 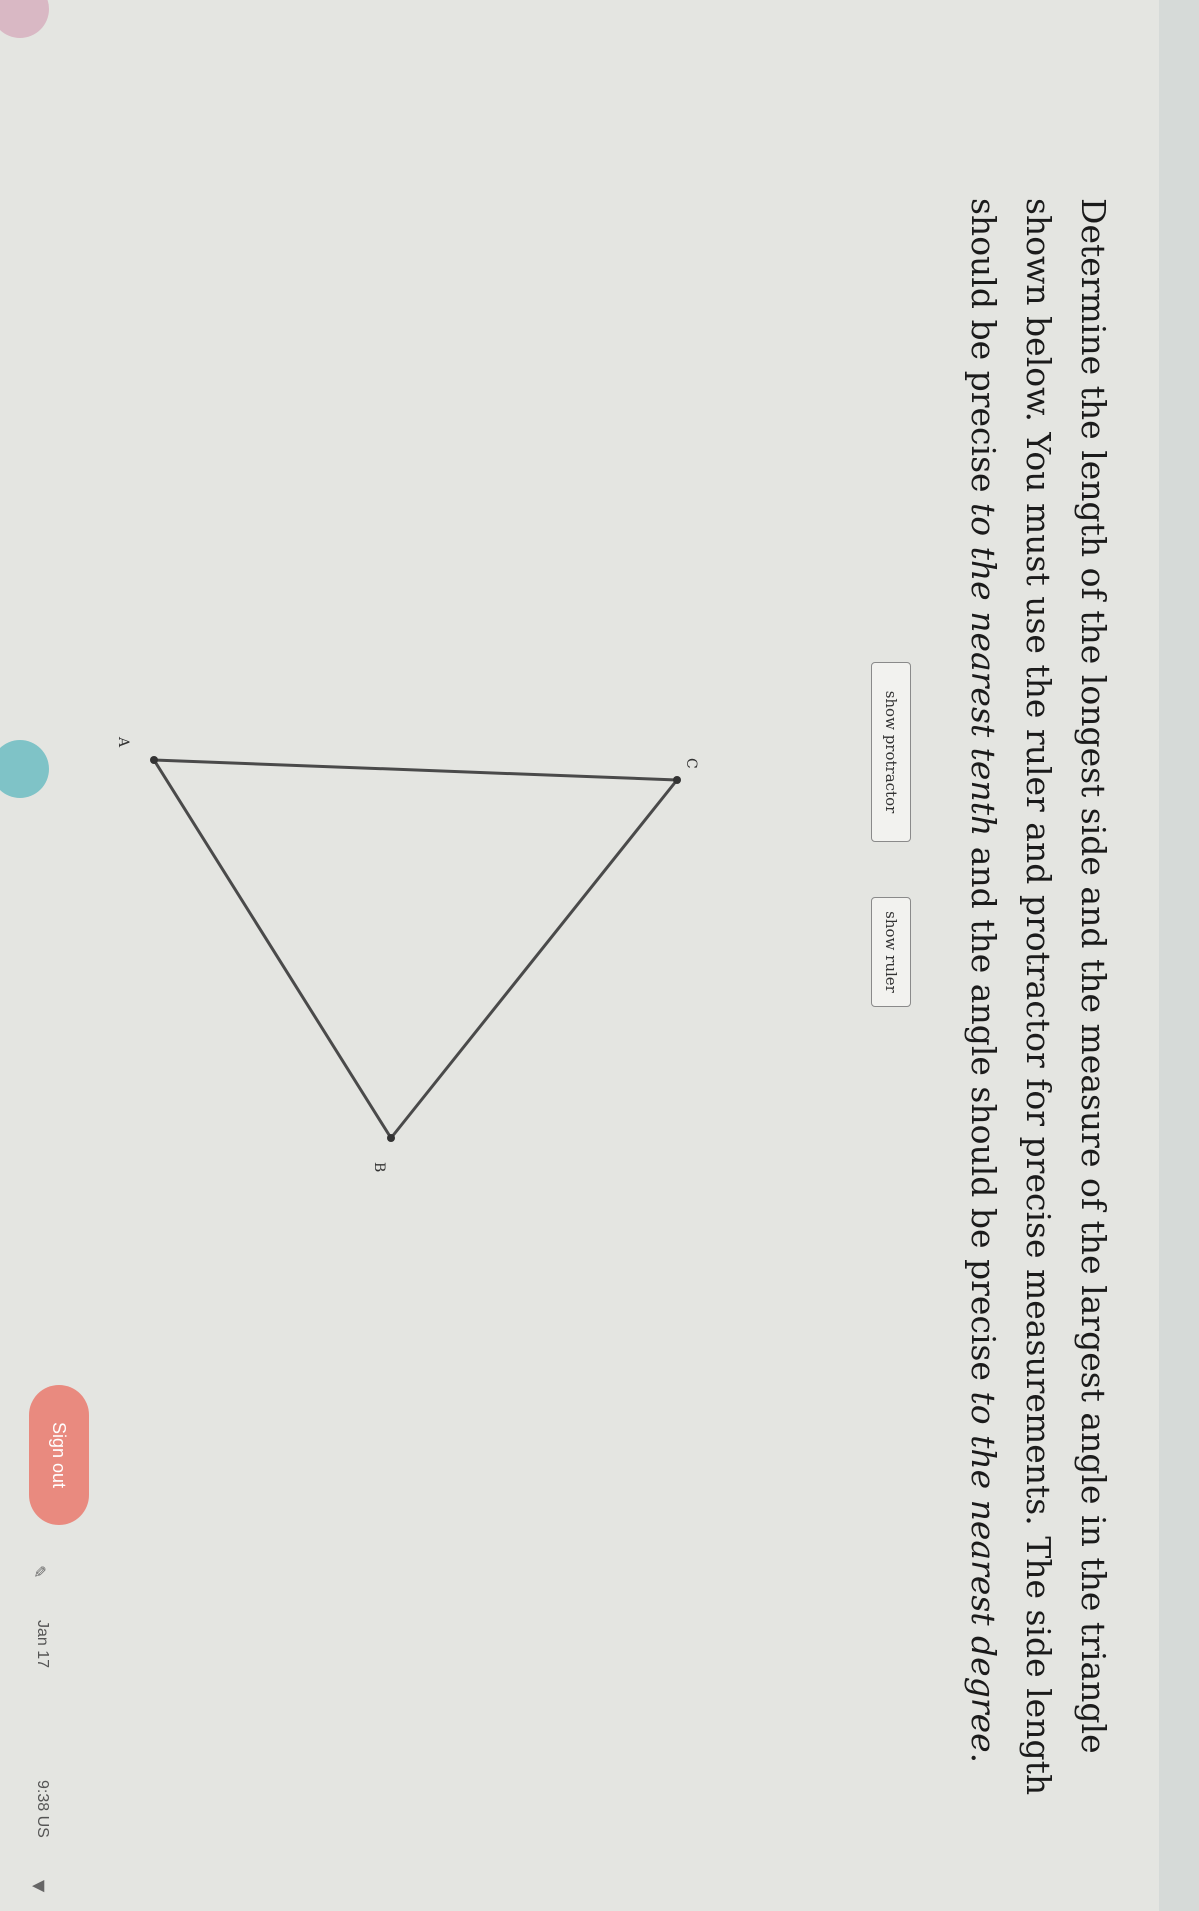 What do you see at coordinates (154, 760) in the screenshot?
I see `vertex-a-point` at bounding box center [154, 760].